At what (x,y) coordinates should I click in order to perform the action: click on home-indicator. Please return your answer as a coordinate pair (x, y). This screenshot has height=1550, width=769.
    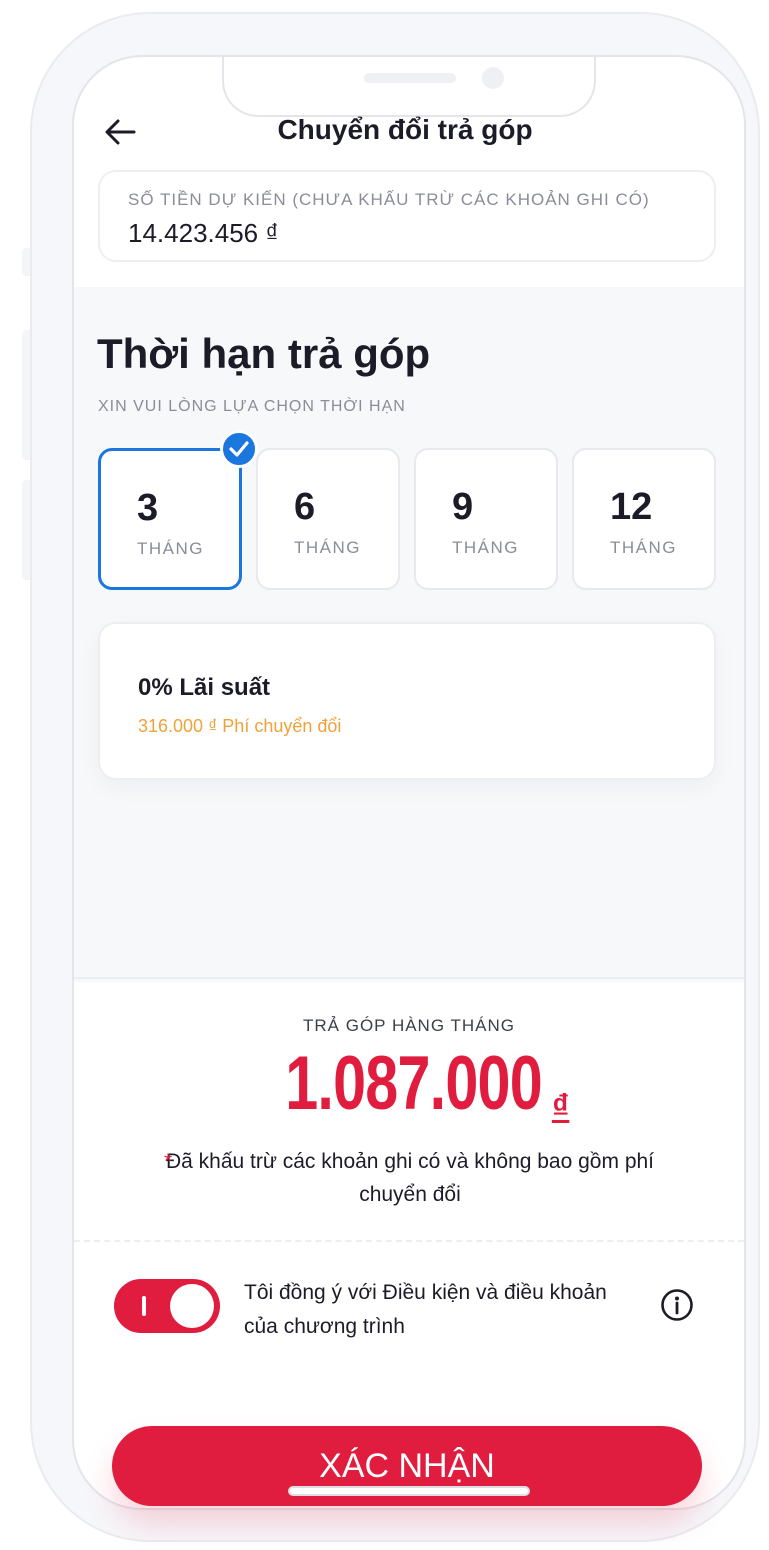
    Looking at the image, I should click on (409, 1491).